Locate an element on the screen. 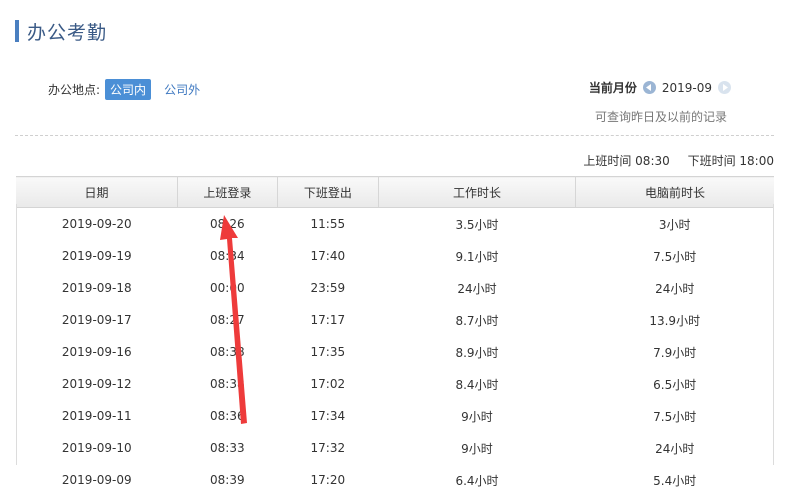 The image size is (809, 496). cell-pc-duration: 7.9小时 is located at coordinates (675, 352).